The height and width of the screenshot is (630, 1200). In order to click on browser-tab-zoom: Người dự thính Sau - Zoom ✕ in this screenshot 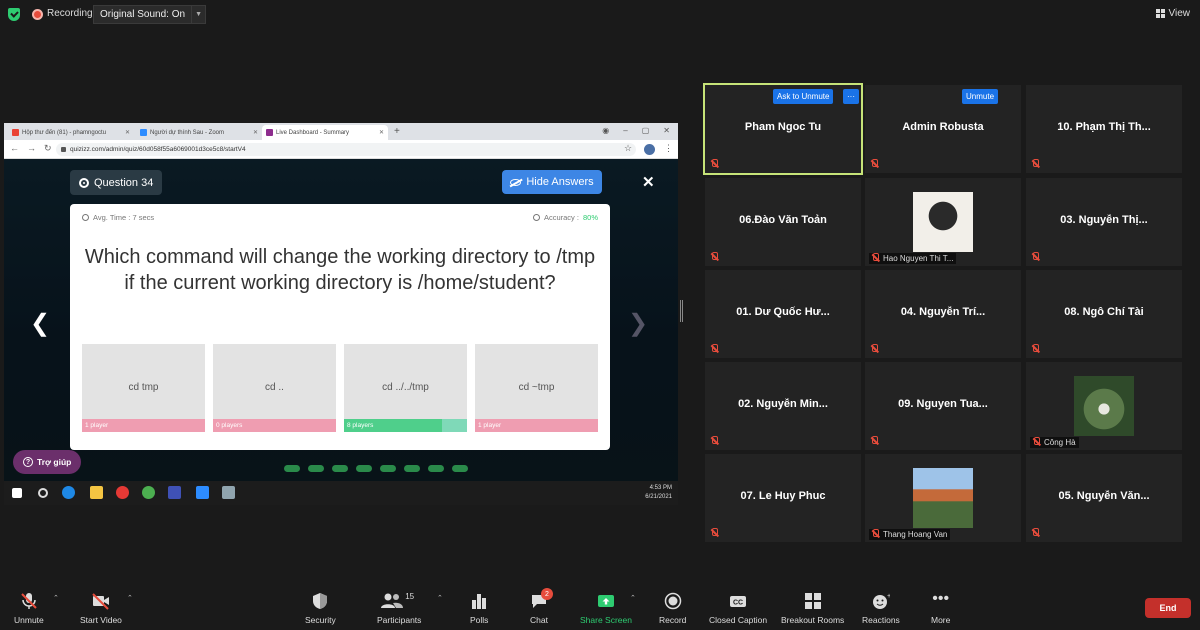, I will do `click(199, 132)`.